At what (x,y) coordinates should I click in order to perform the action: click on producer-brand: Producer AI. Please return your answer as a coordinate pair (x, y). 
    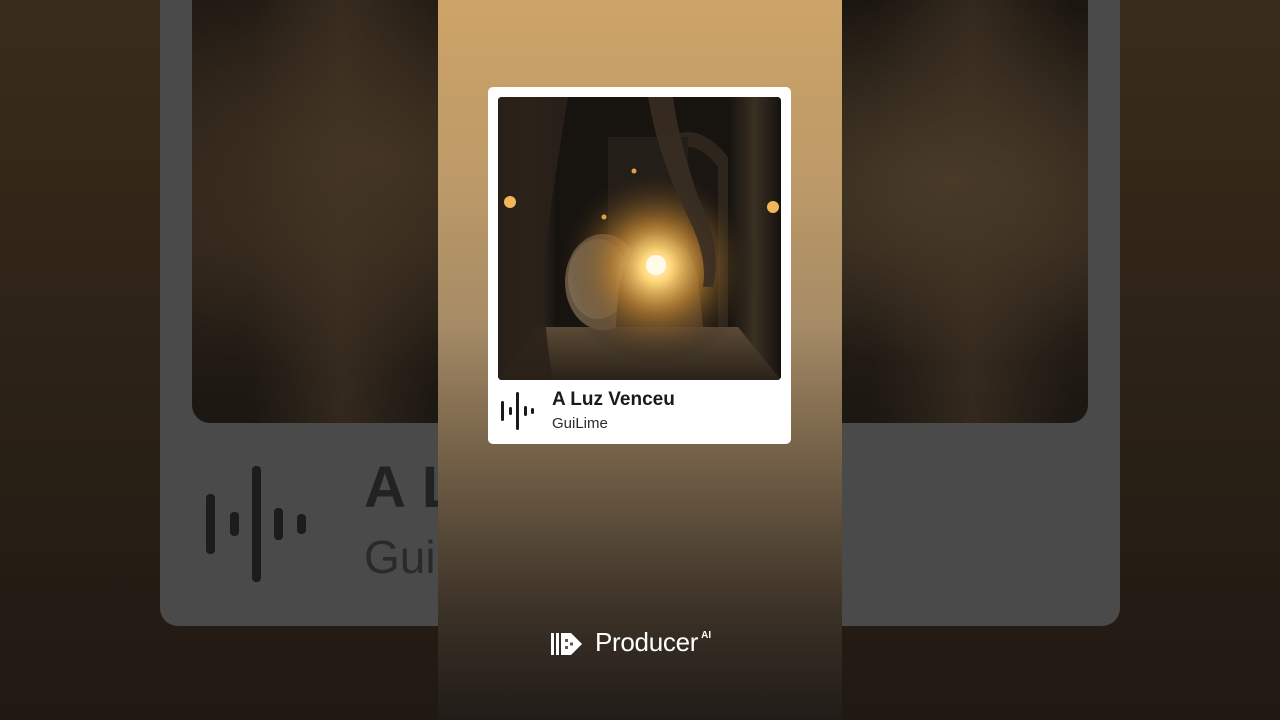
    Looking at the image, I should click on (631, 643).